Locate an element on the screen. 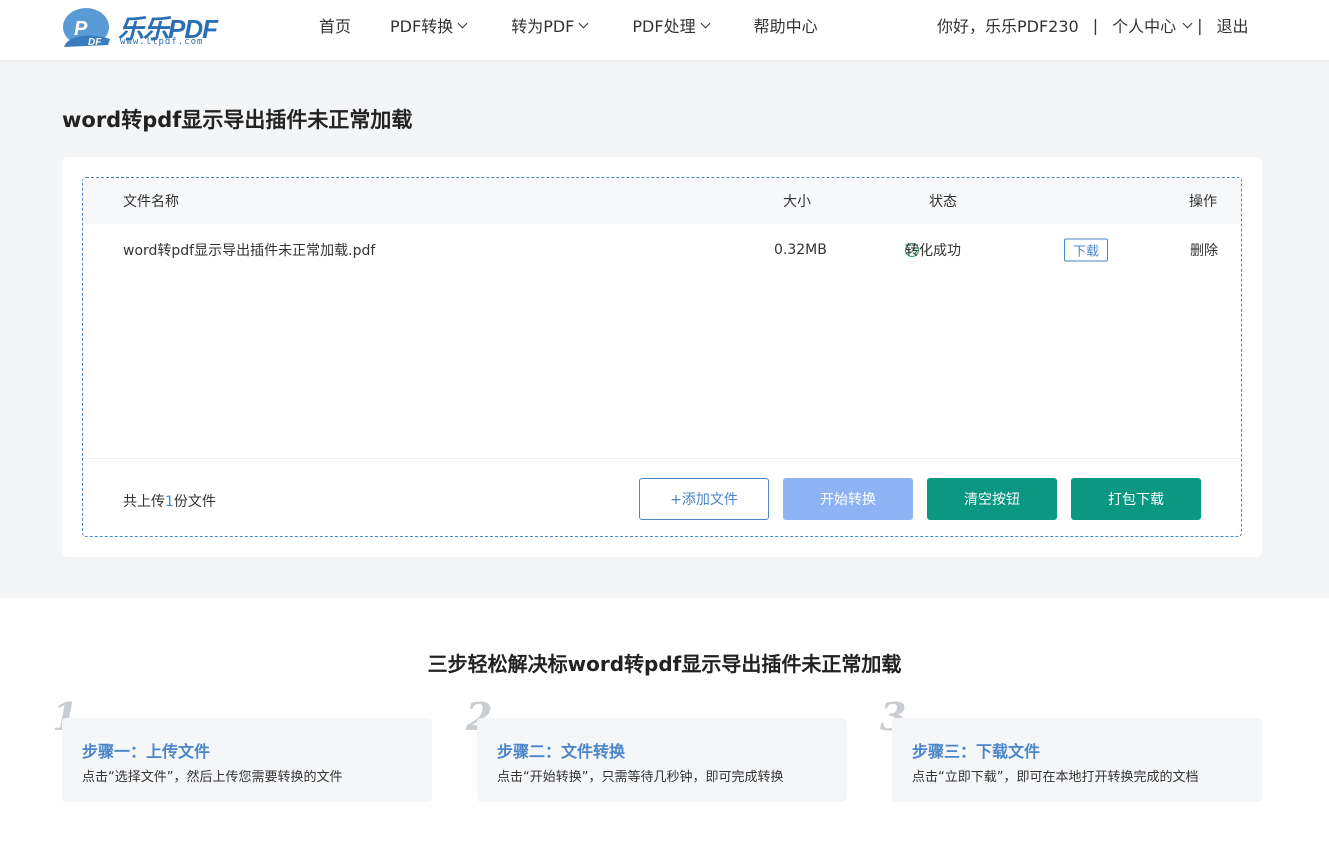 This screenshot has width=1329, height=845. delete-link: 删除 is located at coordinates (1204, 250).